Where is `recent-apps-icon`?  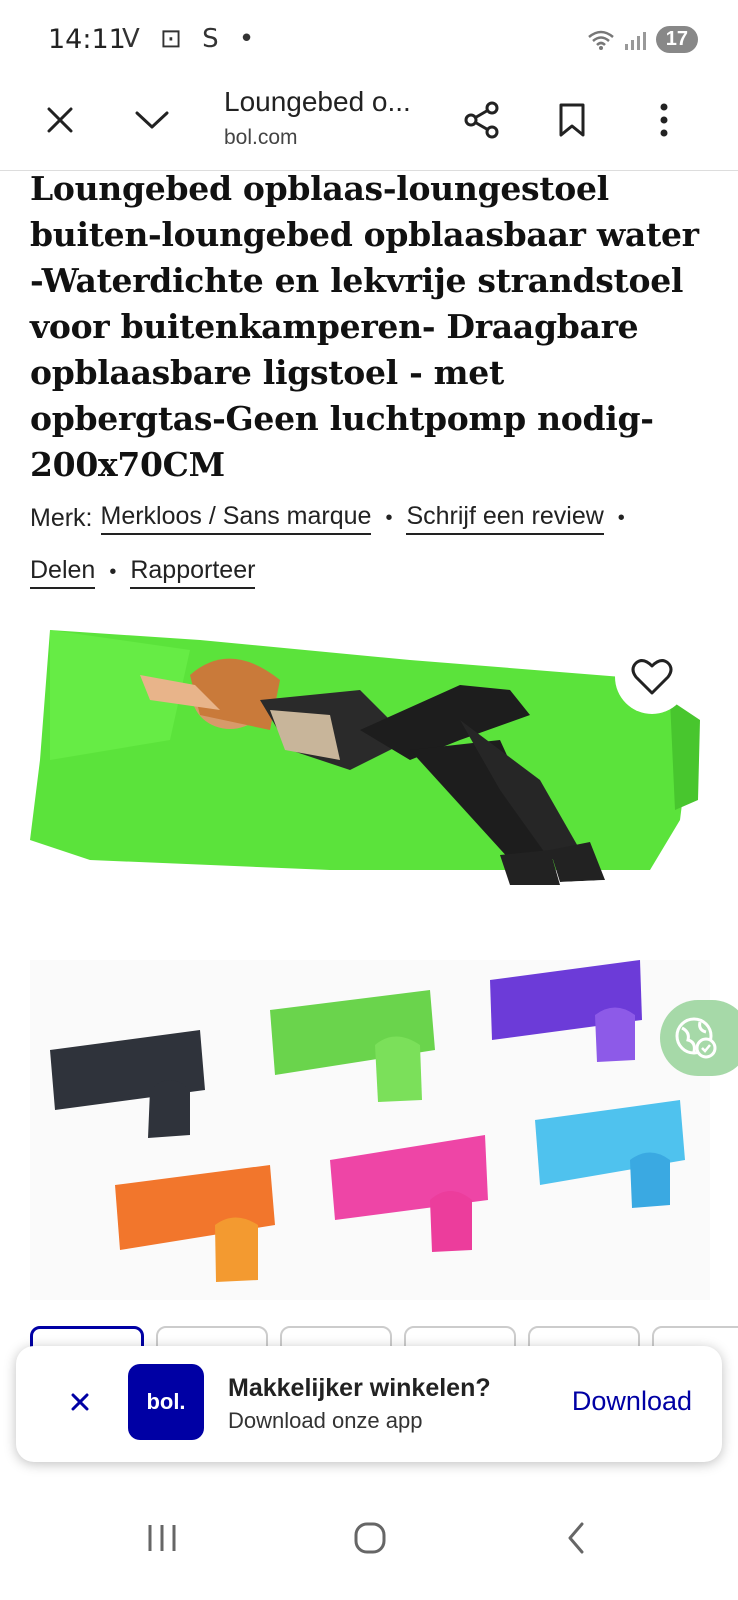
recent-apps-icon is located at coordinates (162, 1538).